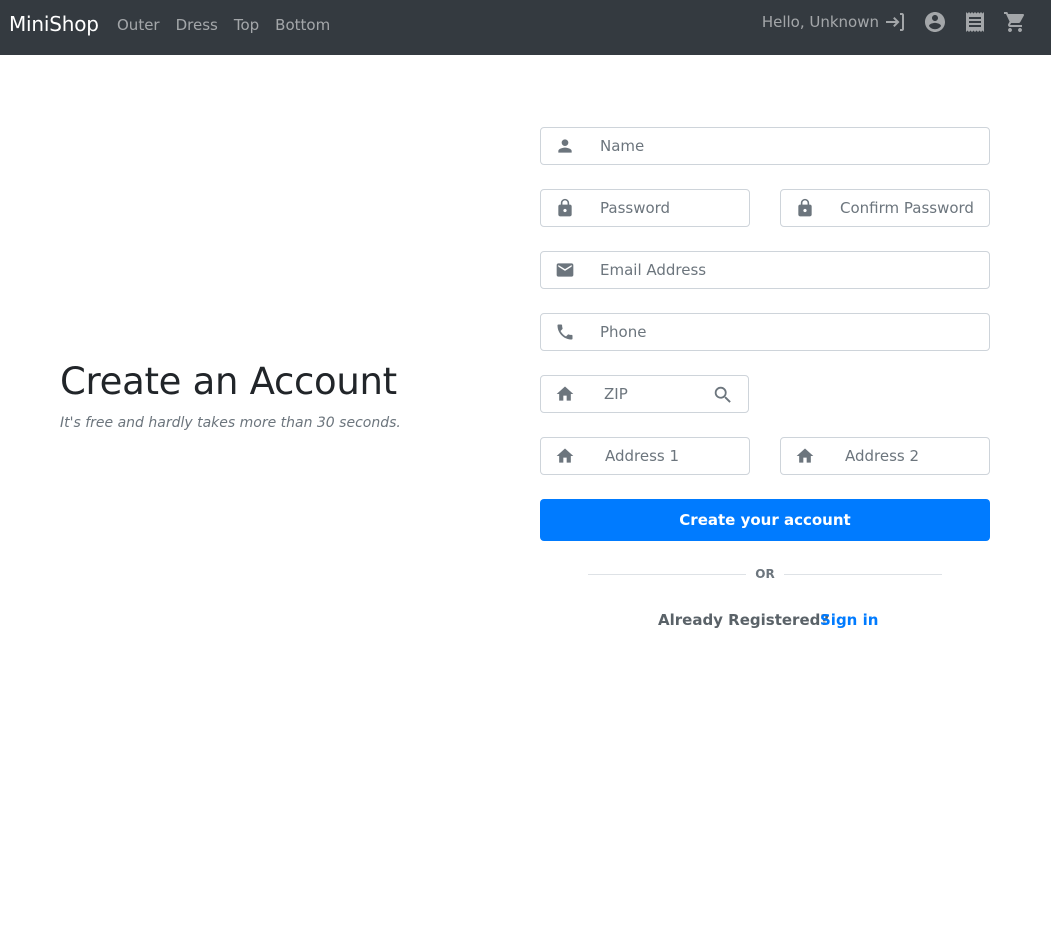 Image resolution: width=1051 pixels, height=946 pixels. What do you see at coordinates (654, 394) in the screenshot?
I see `zip-input` at bounding box center [654, 394].